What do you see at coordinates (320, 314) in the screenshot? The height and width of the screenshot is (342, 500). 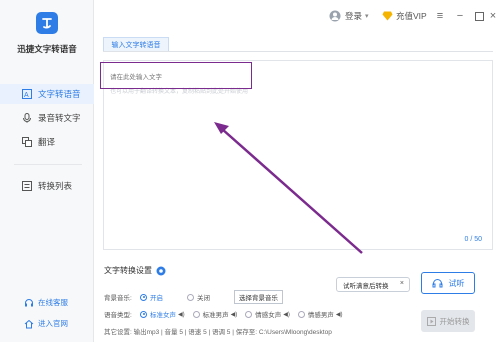 I see `voice-option-emotional-male: 情感男声 ◀)` at bounding box center [320, 314].